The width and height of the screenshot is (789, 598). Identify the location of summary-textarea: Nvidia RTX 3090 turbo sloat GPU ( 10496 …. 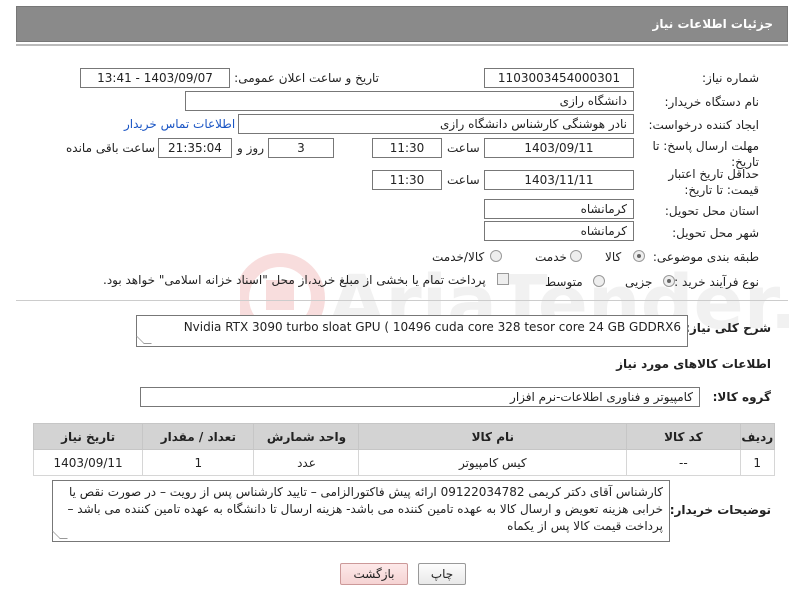
(412, 331).